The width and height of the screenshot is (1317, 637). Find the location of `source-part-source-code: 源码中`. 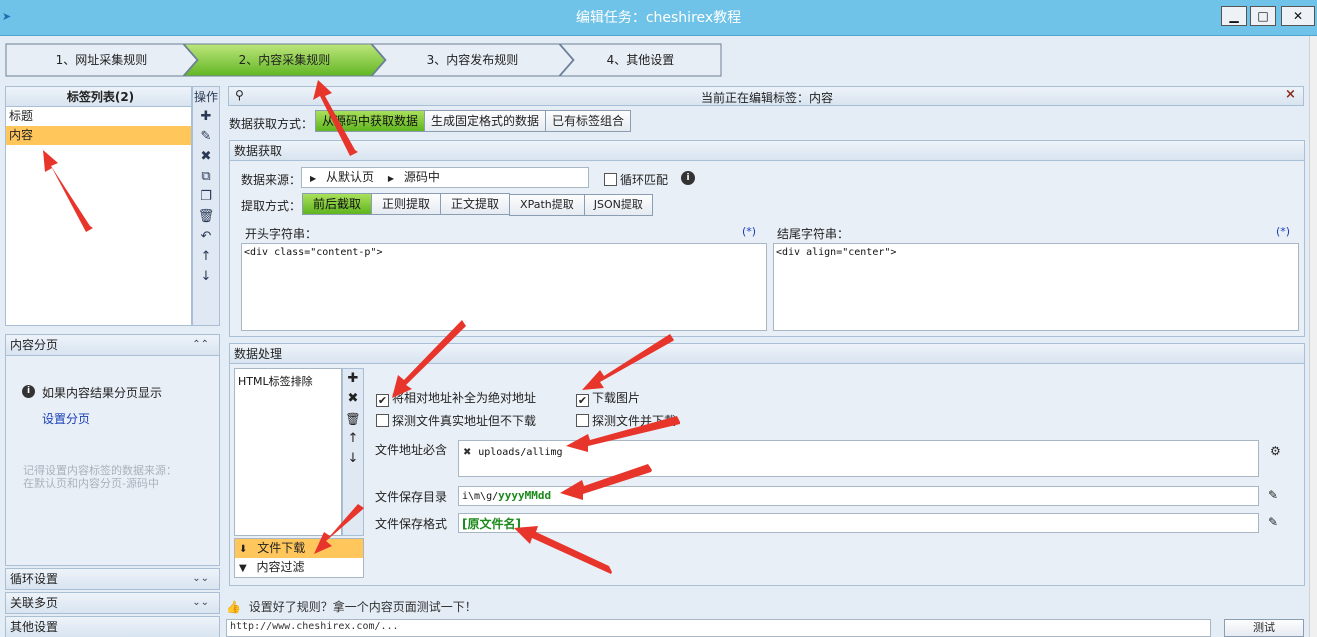

source-part-source-code: 源码中 is located at coordinates (421, 177).